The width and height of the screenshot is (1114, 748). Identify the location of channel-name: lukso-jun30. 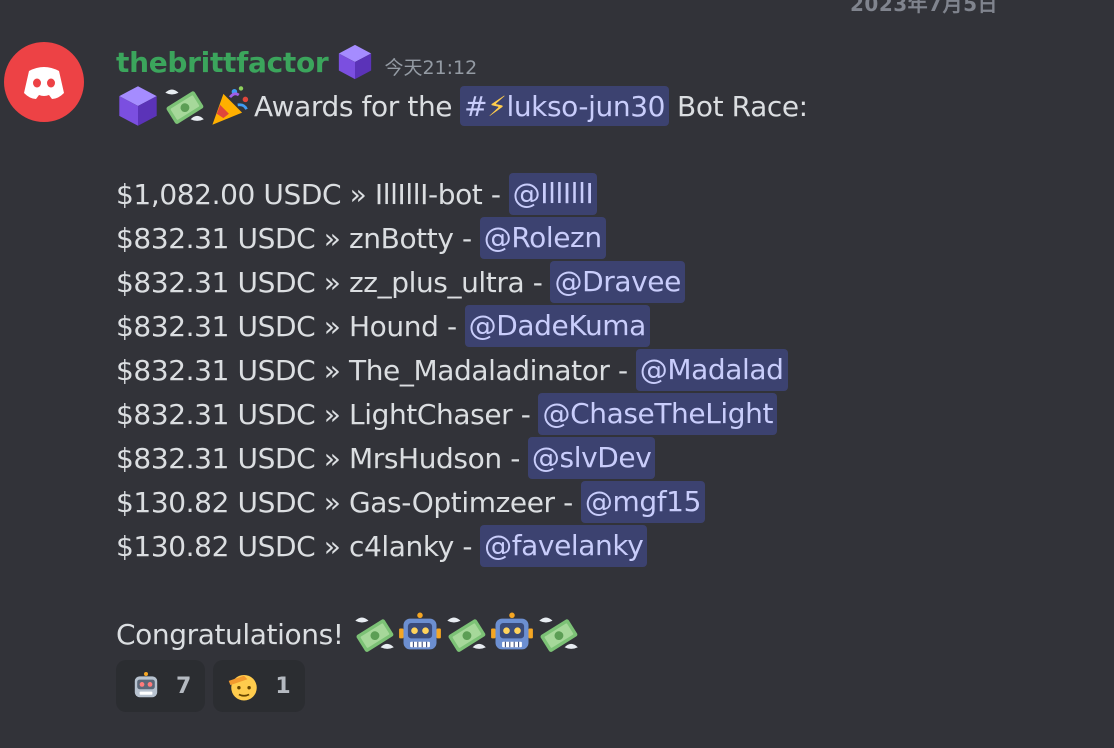
(586, 106).